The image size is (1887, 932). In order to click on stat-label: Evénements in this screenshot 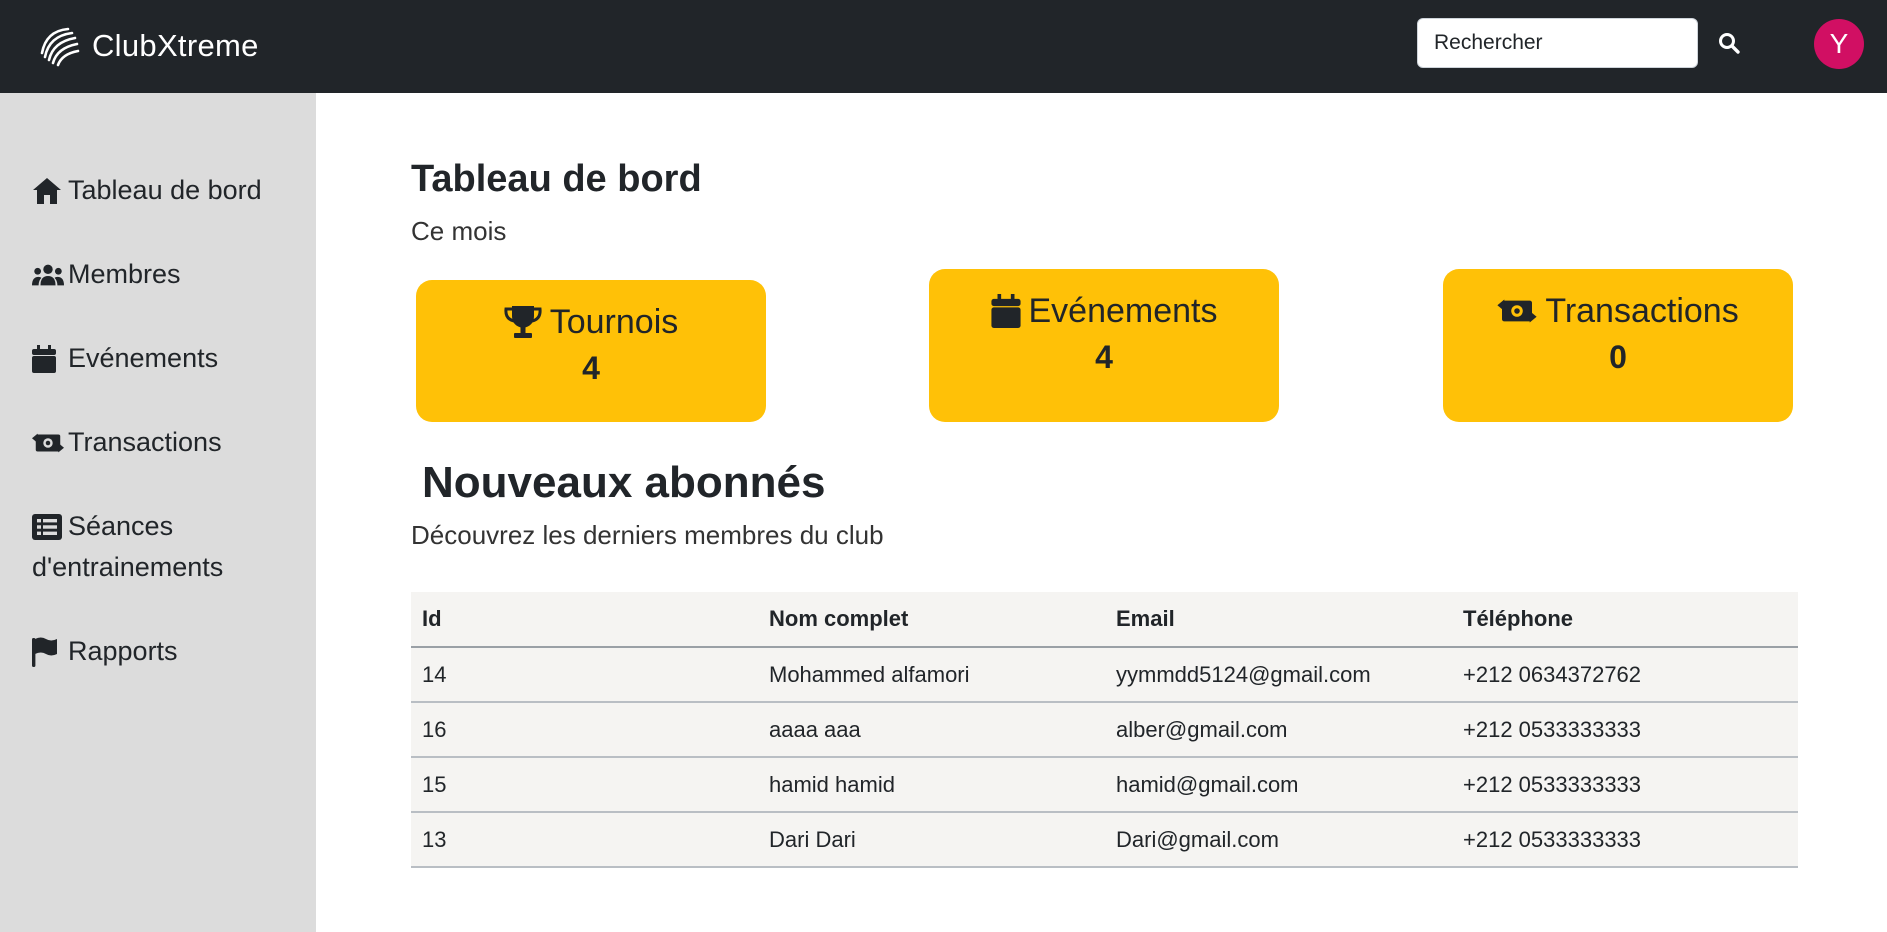, I will do `click(1123, 310)`.